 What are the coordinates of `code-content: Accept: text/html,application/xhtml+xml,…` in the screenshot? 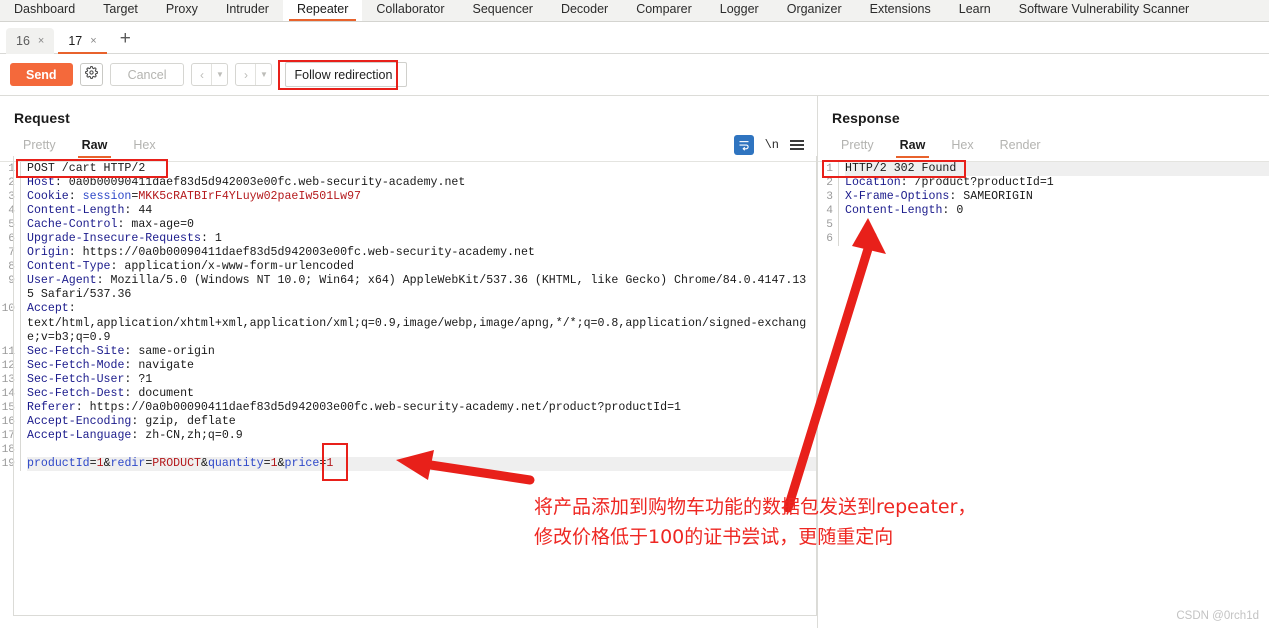 It's located at (422, 323).